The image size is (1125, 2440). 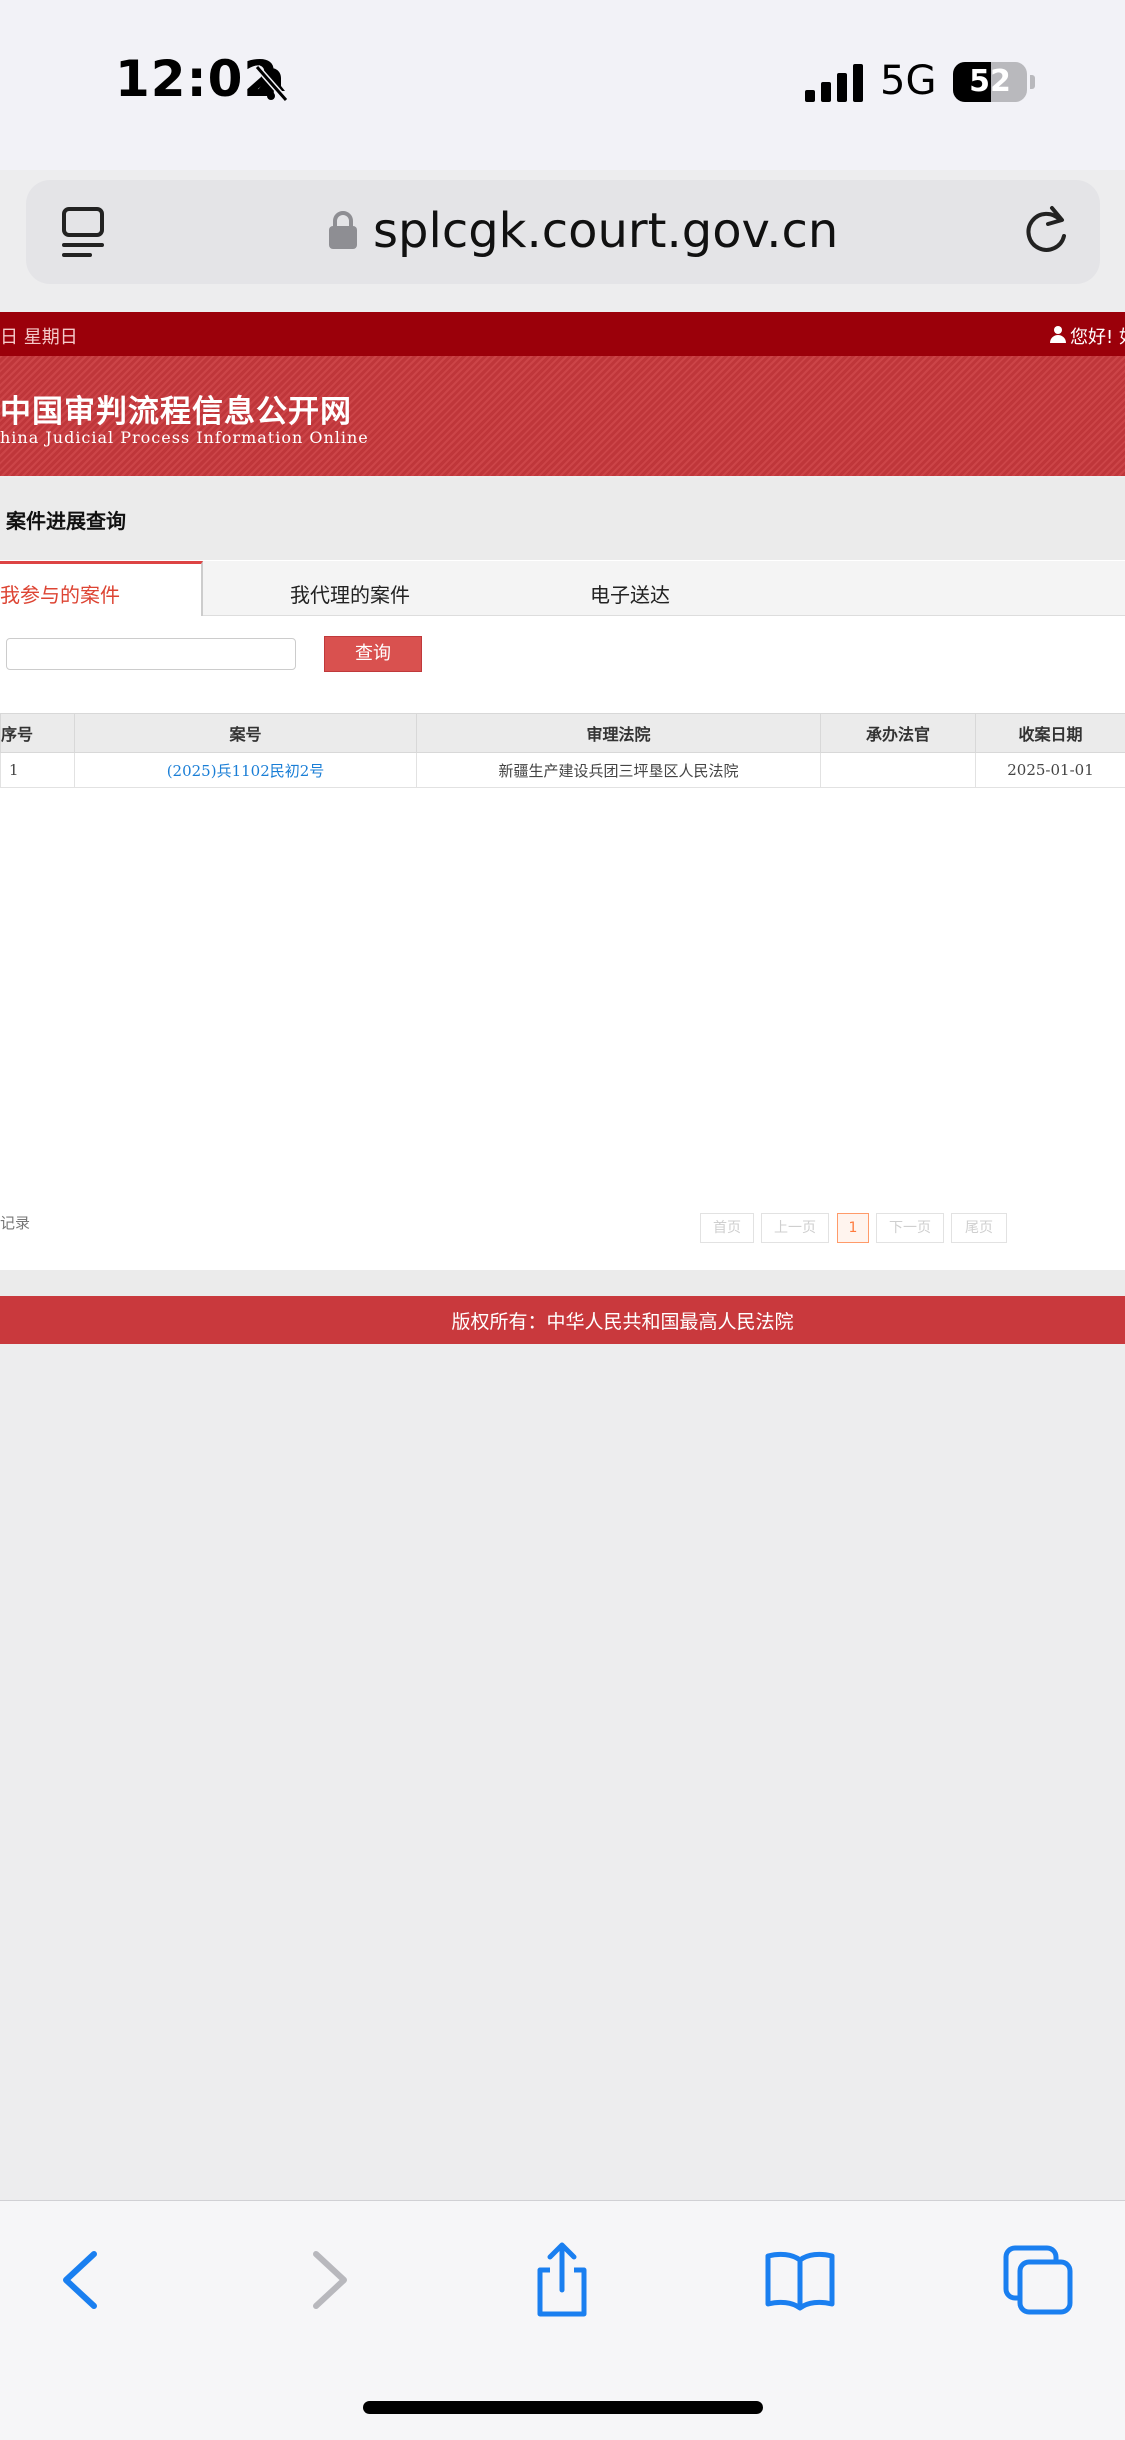 What do you see at coordinates (246, 733) in the screenshot?
I see `header-case-number: 案号` at bounding box center [246, 733].